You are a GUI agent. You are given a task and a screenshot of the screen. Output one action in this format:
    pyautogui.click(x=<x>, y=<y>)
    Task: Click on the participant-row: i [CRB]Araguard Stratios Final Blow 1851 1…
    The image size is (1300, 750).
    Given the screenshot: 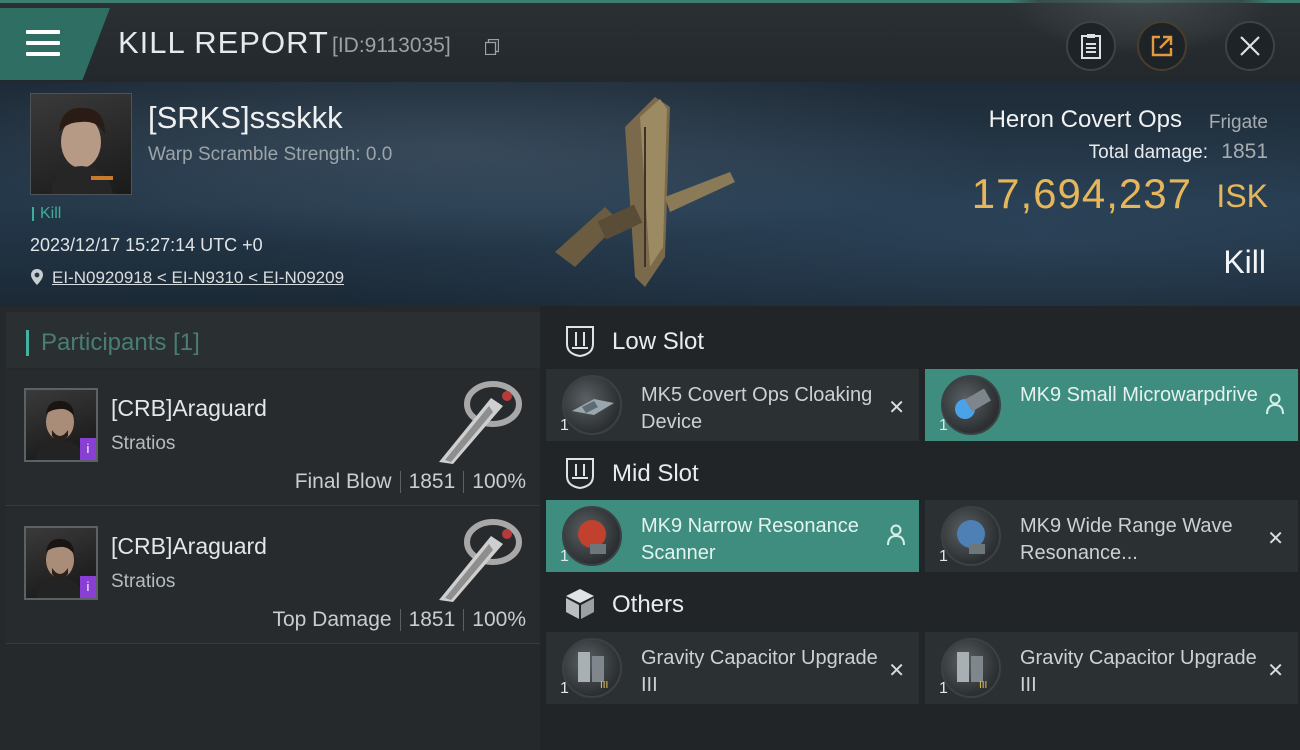 What is the action you would take?
    pyautogui.click(x=273, y=438)
    